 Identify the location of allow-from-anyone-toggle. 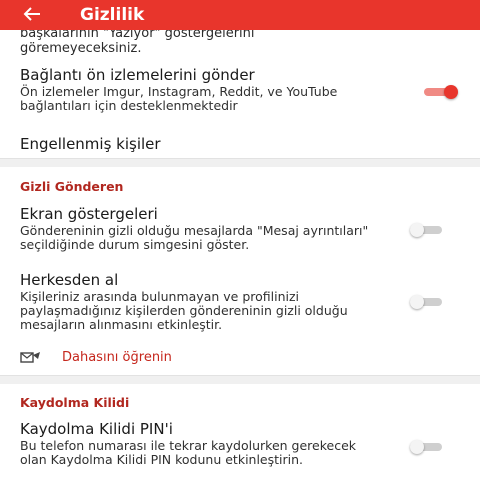
(428, 302).